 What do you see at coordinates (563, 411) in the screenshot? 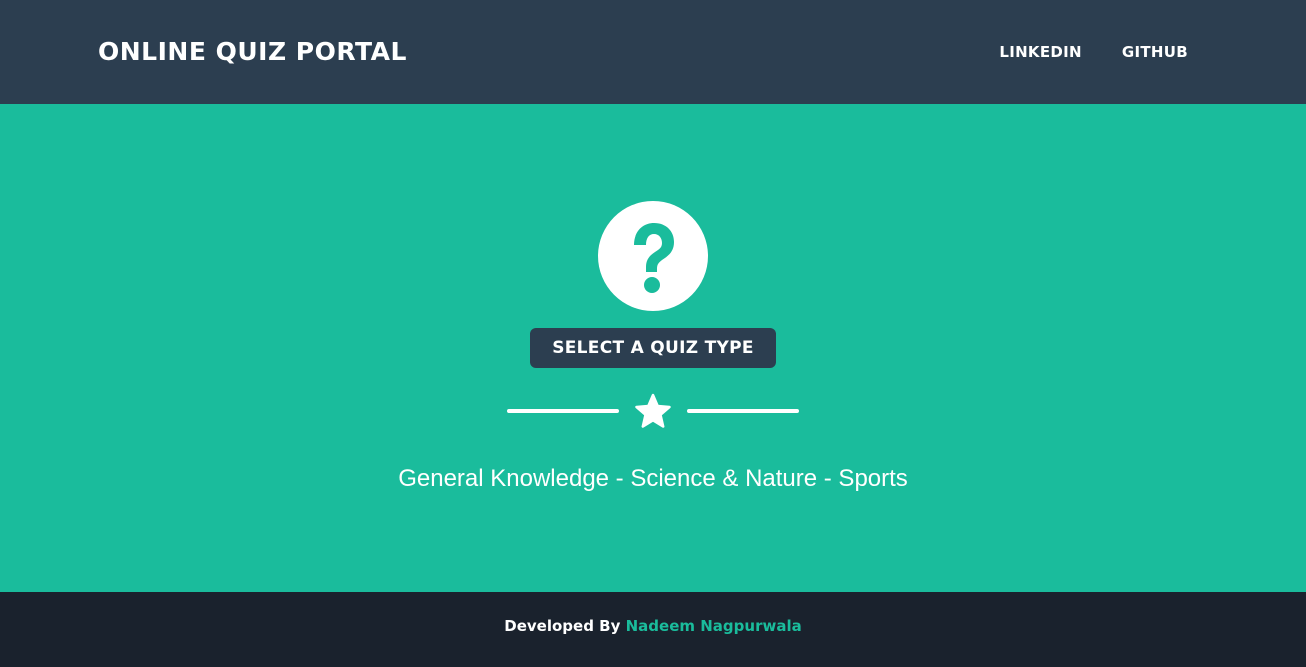
I see `divider-line-left` at bounding box center [563, 411].